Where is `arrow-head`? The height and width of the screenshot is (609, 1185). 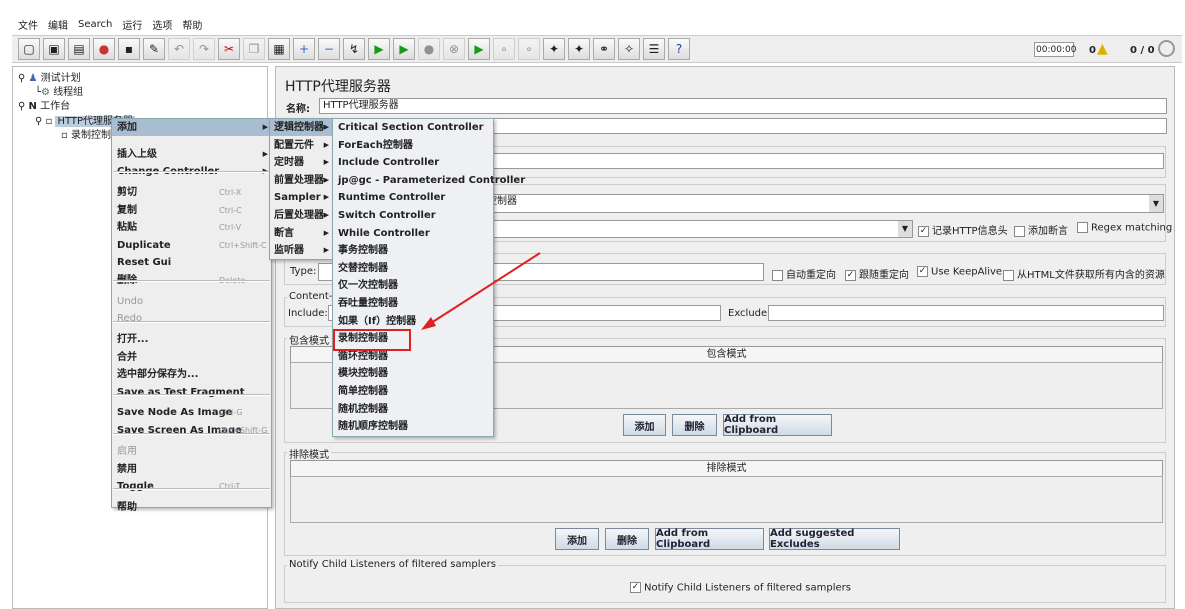
arrow-head is located at coordinates (428, 323).